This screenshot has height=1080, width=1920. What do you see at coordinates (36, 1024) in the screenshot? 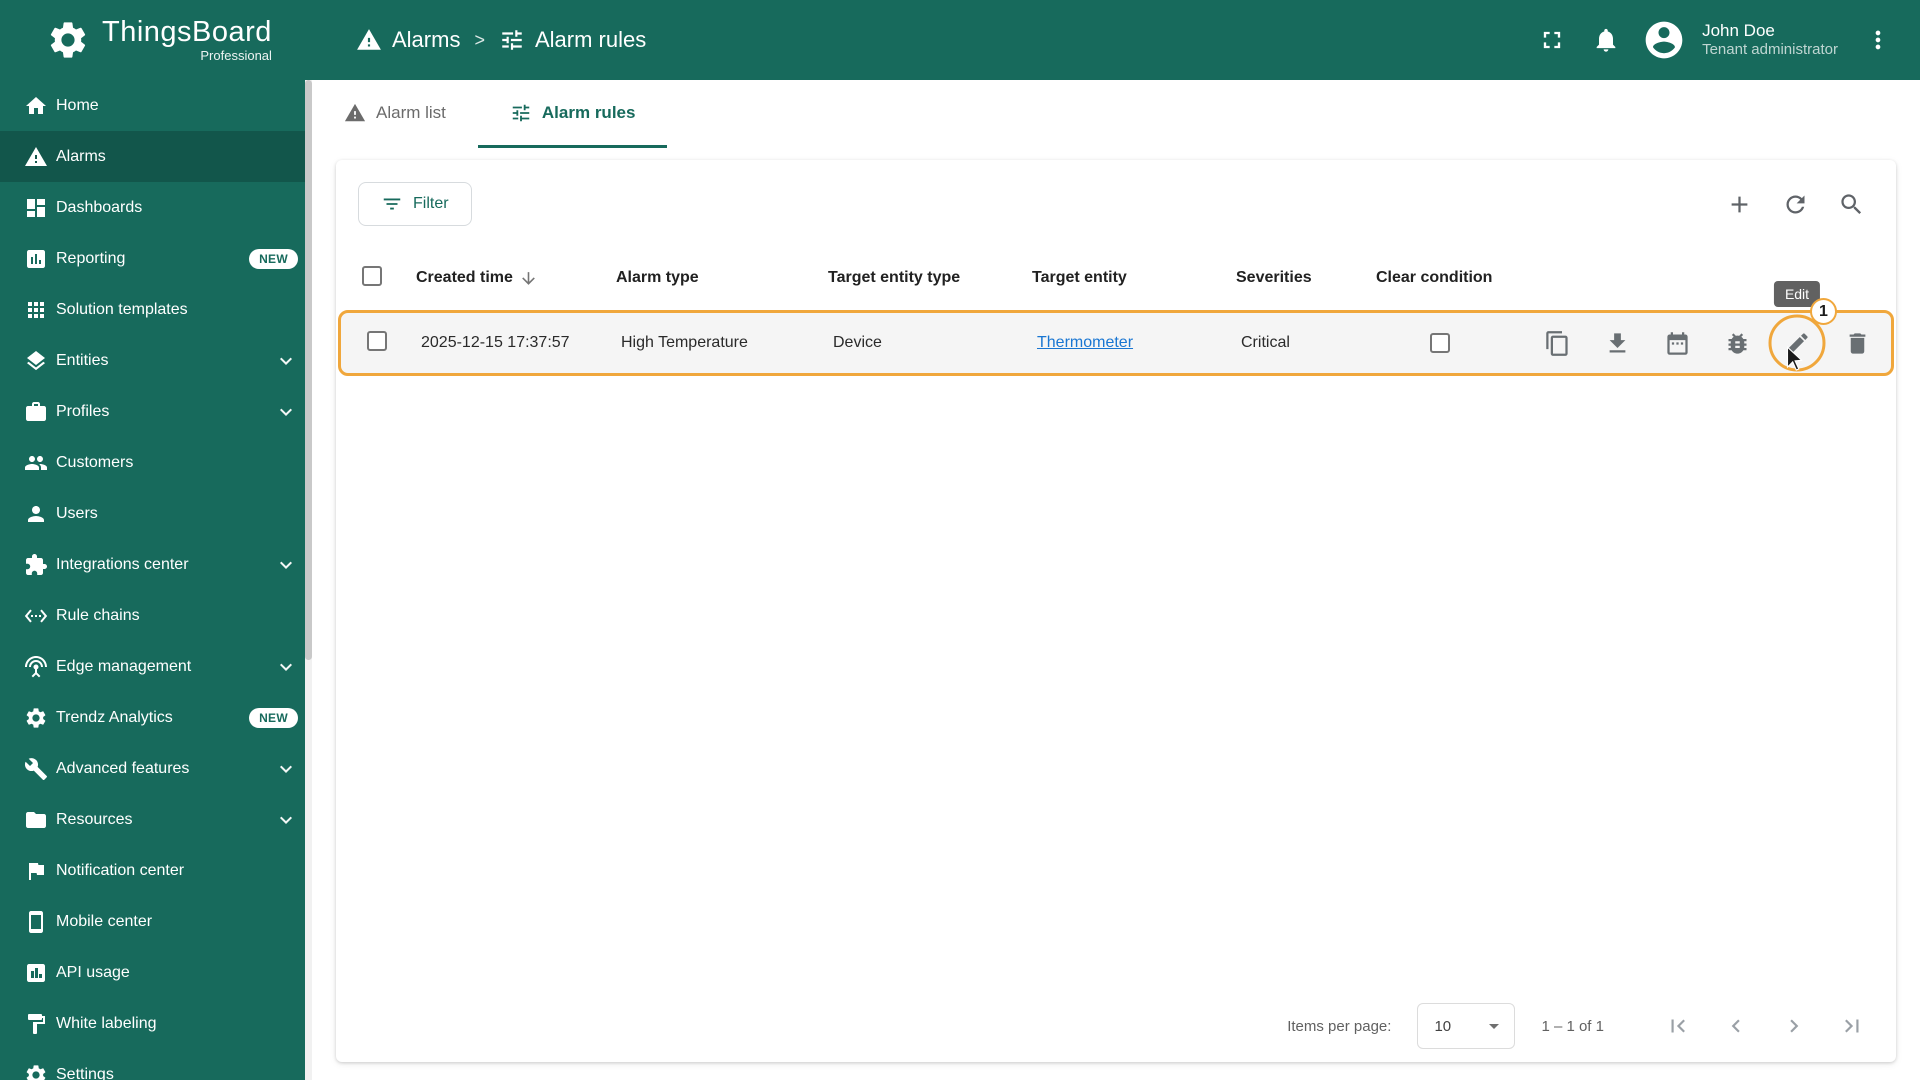
I see `white-labeling-icon` at bounding box center [36, 1024].